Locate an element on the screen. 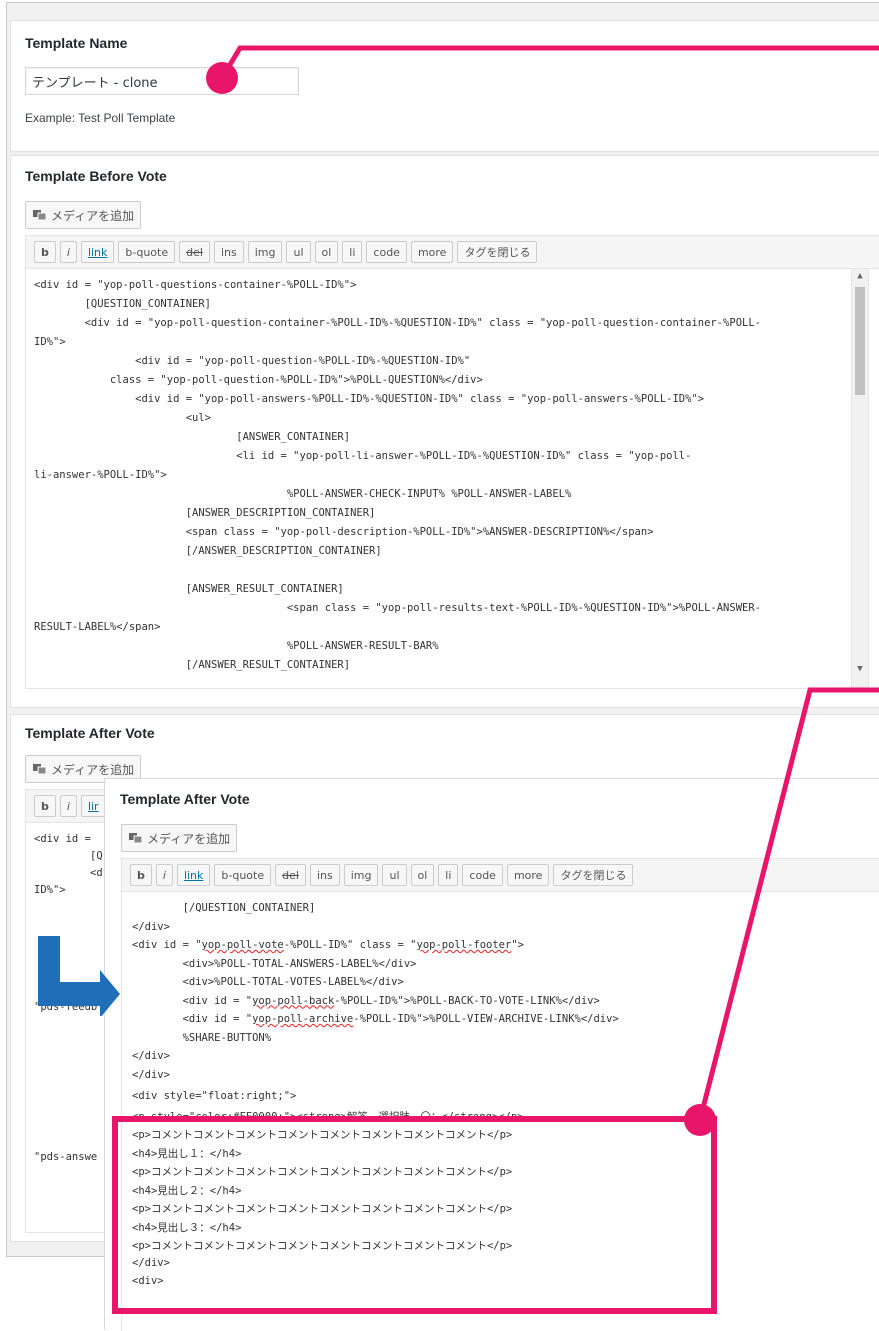 This screenshot has width=879, height=1331. template-name-example: Example: Test Poll Template is located at coordinates (100, 118).